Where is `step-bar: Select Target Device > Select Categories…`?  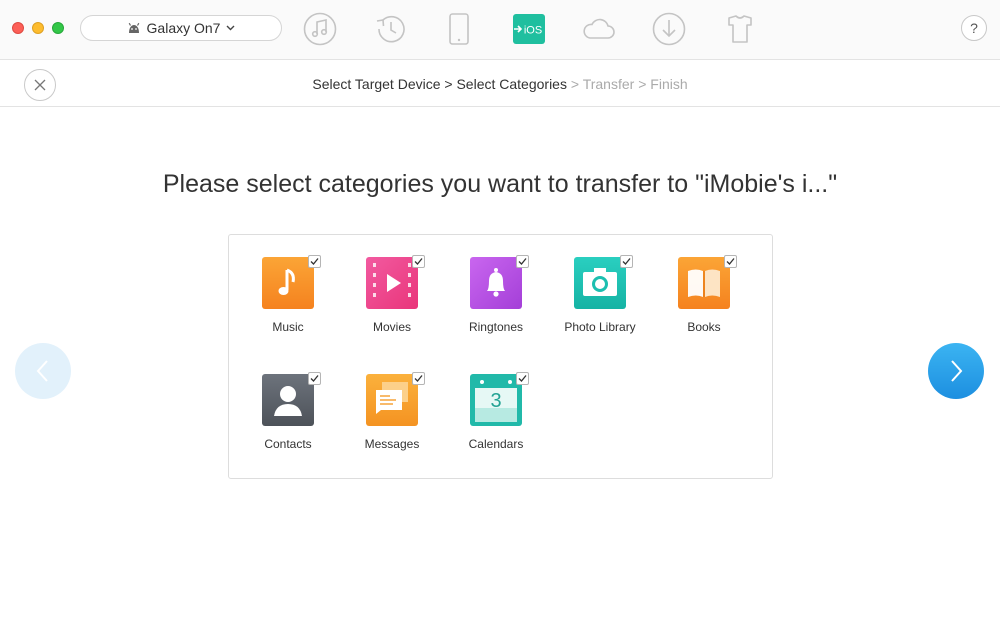
step-bar: Select Target Device > Select Categories… is located at coordinates (500, 84).